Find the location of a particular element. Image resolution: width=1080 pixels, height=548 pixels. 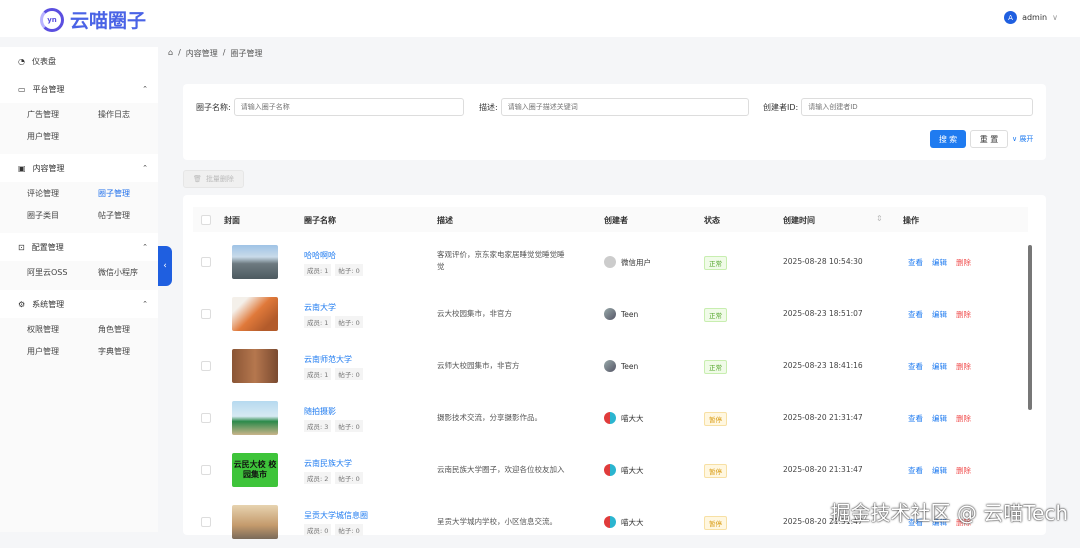

creator: 微信用户 is located at coordinates (627, 262).